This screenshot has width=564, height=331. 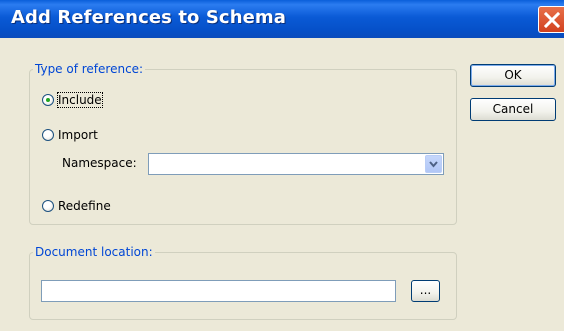 What do you see at coordinates (218, 291) in the screenshot?
I see `document-location-input` at bounding box center [218, 291].